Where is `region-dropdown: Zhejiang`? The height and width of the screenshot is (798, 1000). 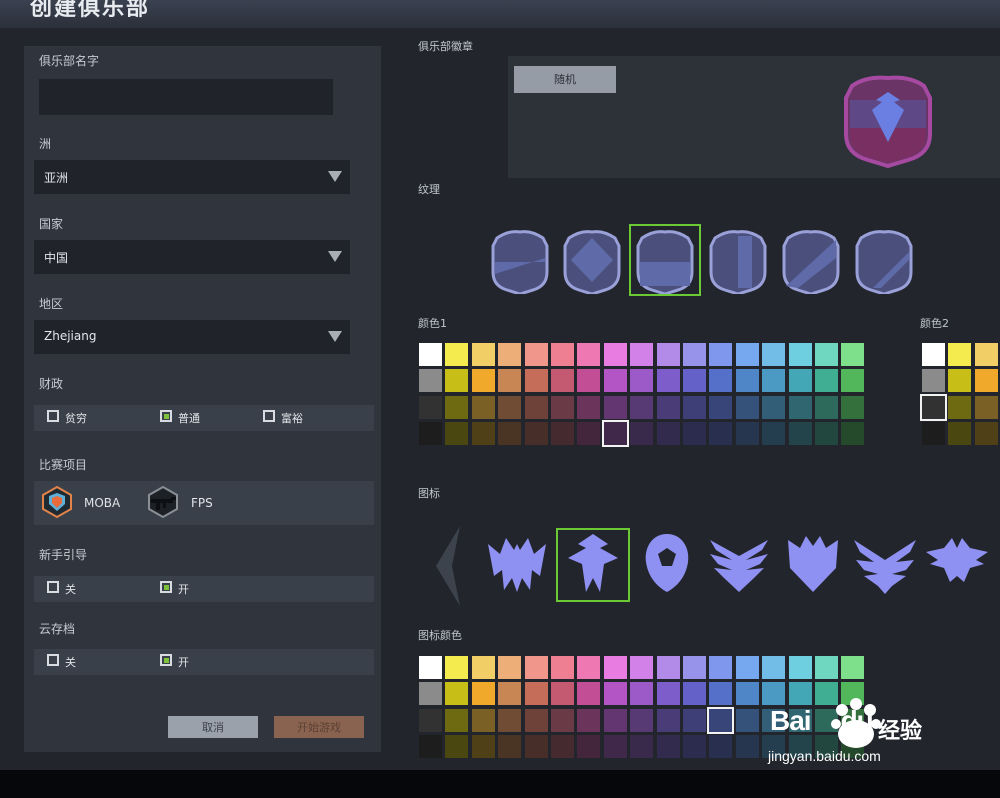 region-dropdown: Zhejiang is located at coordinates (192, 337).